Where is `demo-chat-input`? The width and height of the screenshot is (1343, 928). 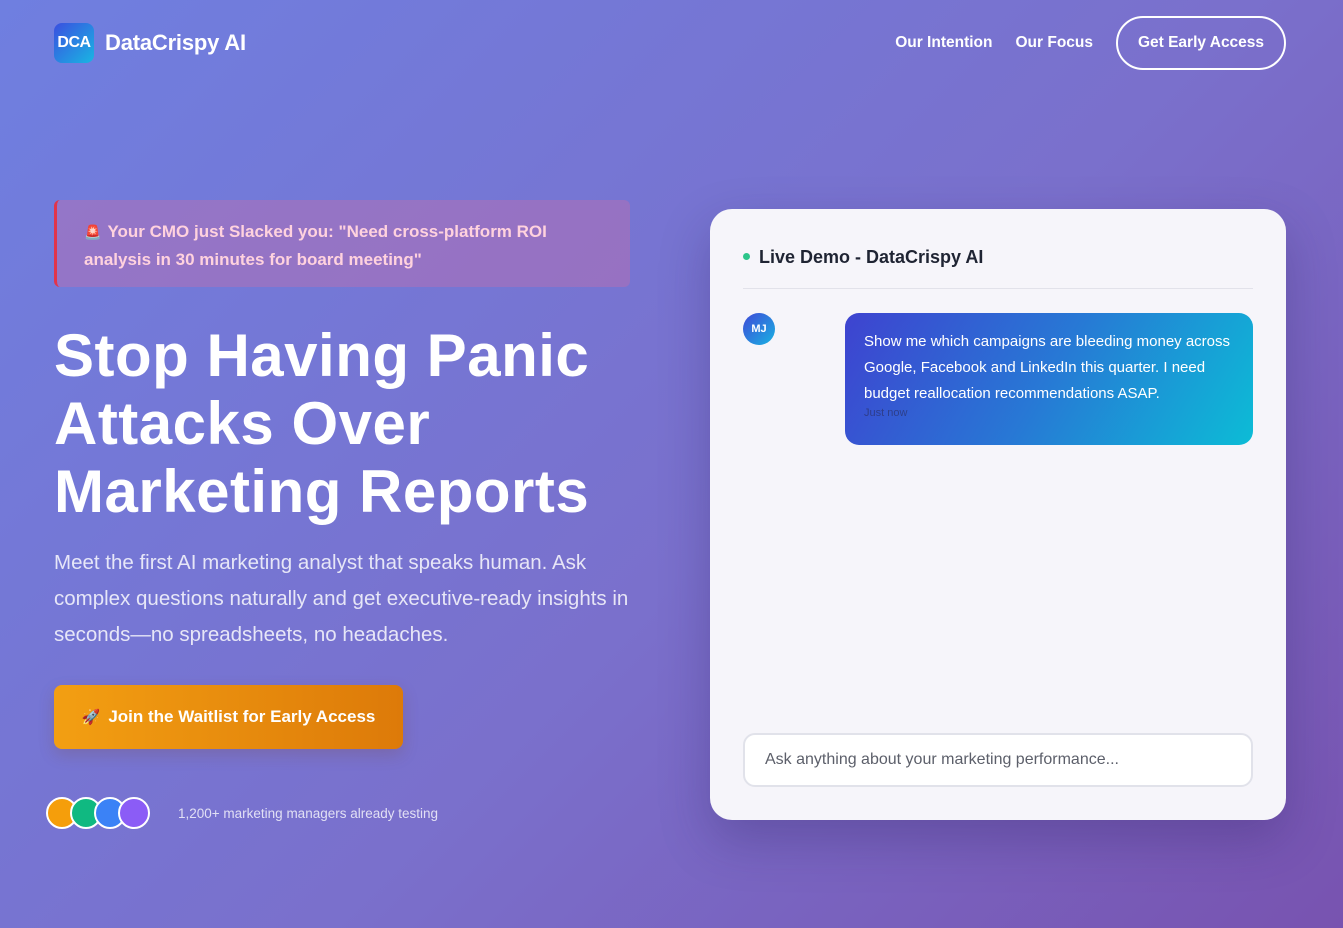 demo-chat-input is located at coordinates (998, 760).